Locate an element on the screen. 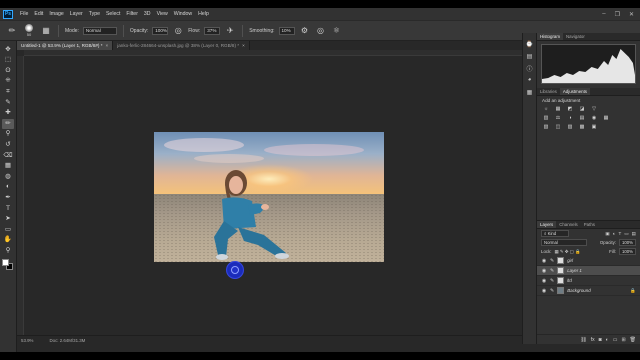 Image resolution: width=640 pixels, height=360 pixels. airbrush-icon: ✈ is located at coordinates (230, 31).